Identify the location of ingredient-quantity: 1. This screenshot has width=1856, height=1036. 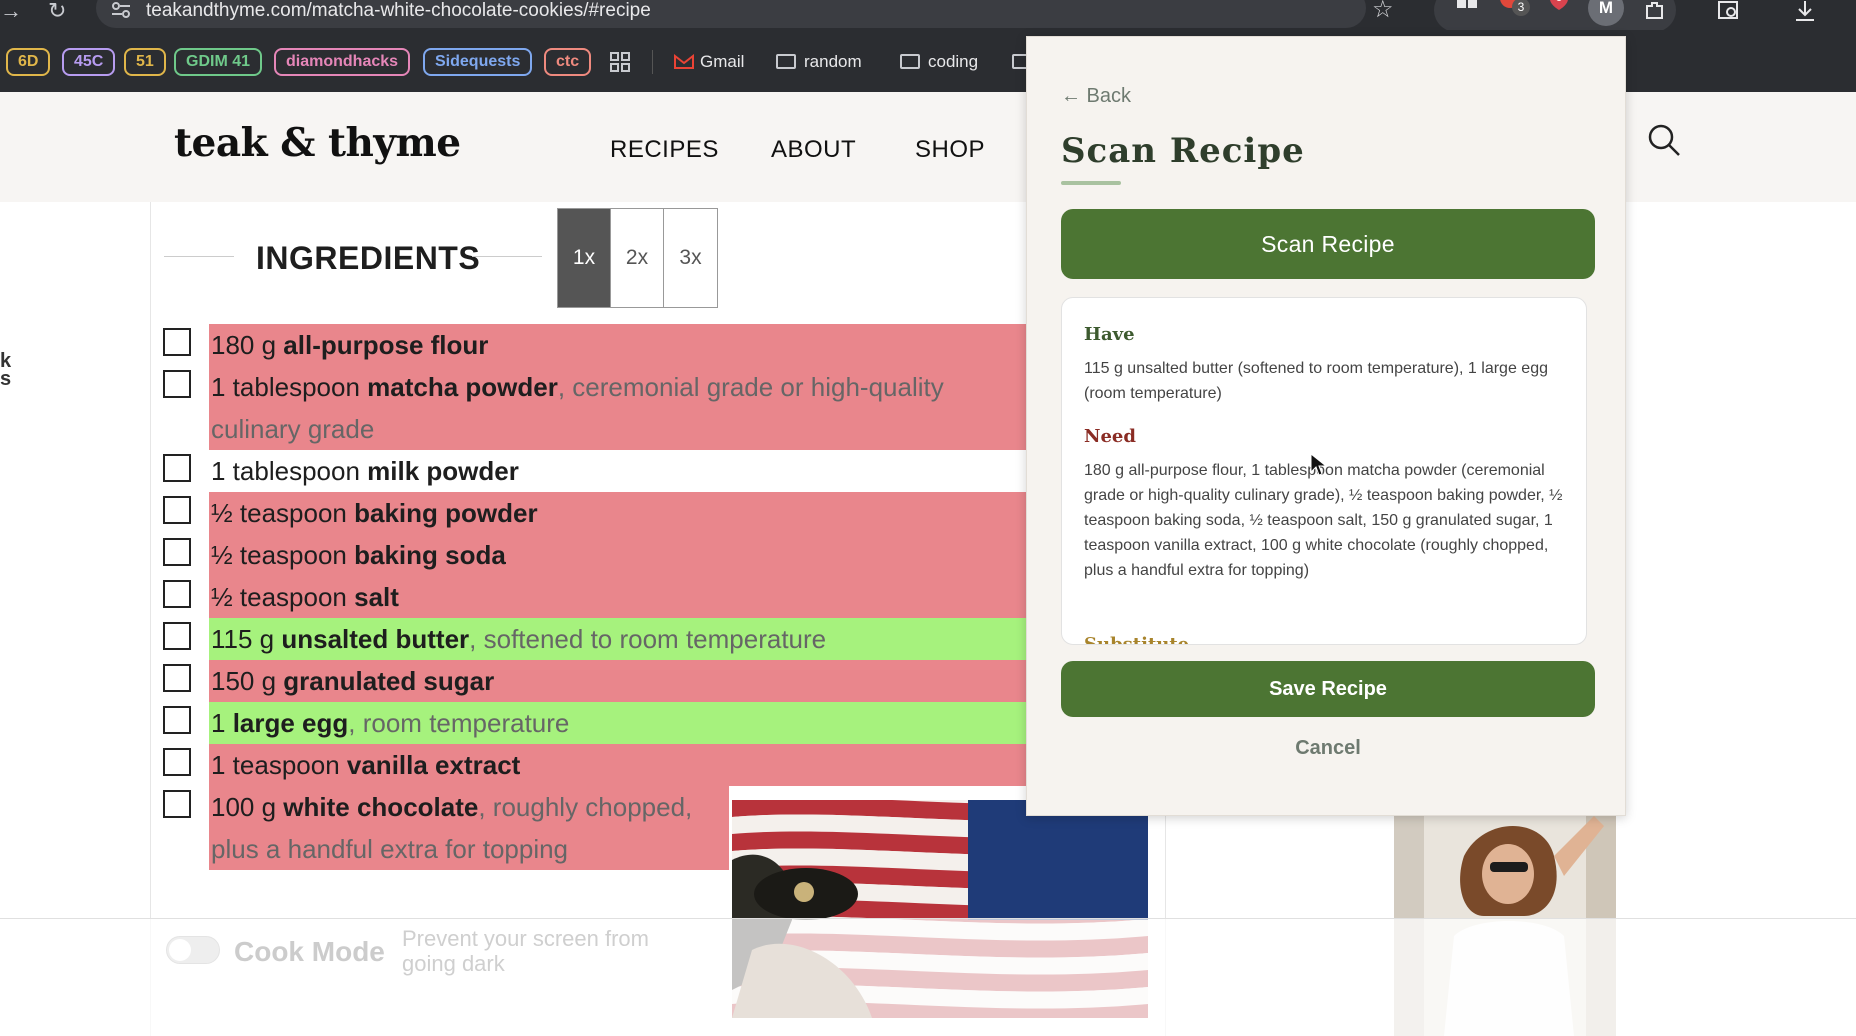
(222, 723).